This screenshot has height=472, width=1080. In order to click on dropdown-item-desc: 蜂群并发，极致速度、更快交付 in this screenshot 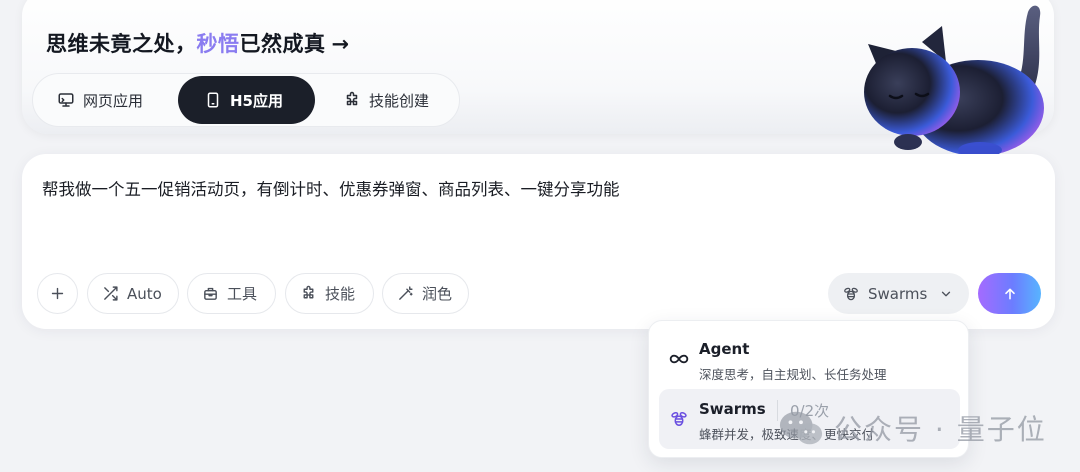, I will do `click(787, 434)`.